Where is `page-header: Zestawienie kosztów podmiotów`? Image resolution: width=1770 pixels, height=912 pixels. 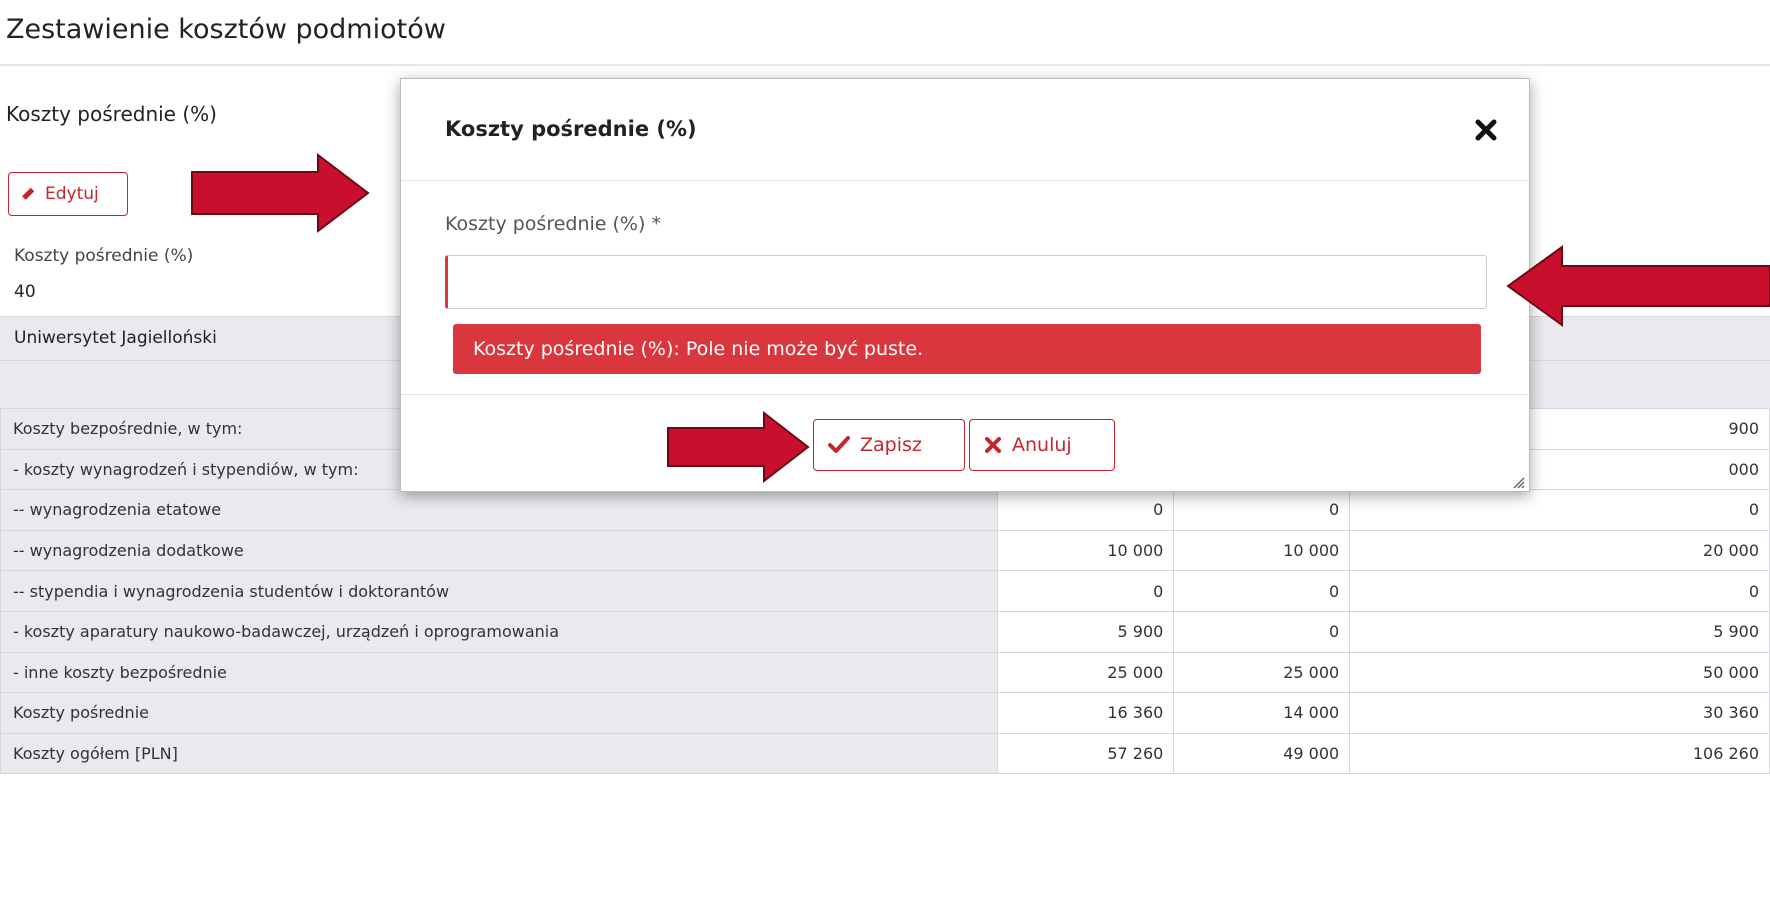
page-header: Zestawienie kosztów podmiotów is located at coordinates (885, 33).